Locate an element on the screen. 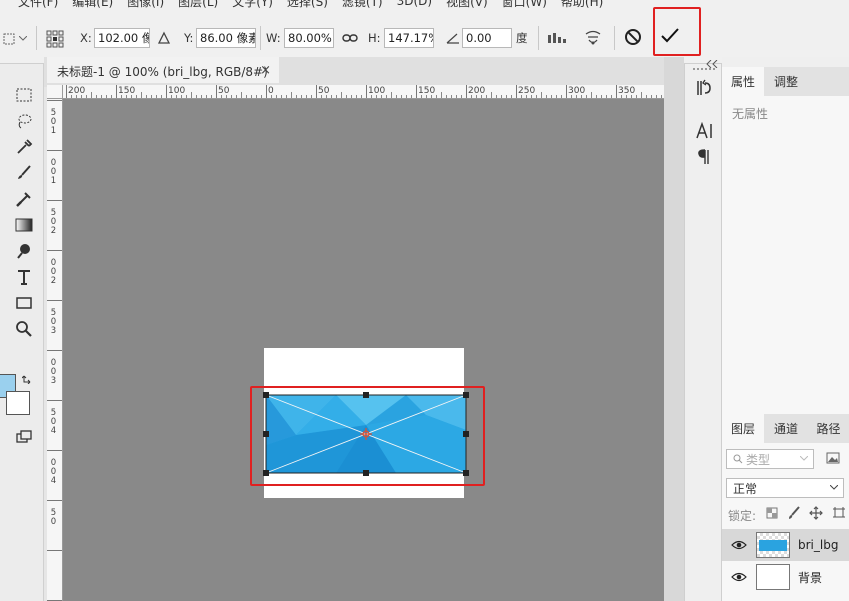 The width and height of the screenshot is (849, 601). chevron-down-icon is located at coordinates (804, 458).